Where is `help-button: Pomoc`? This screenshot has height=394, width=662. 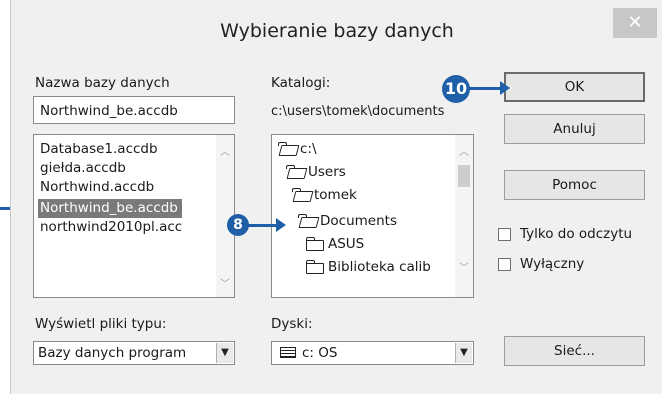
help-button: Pomoc is located at coordinates (574, 185).